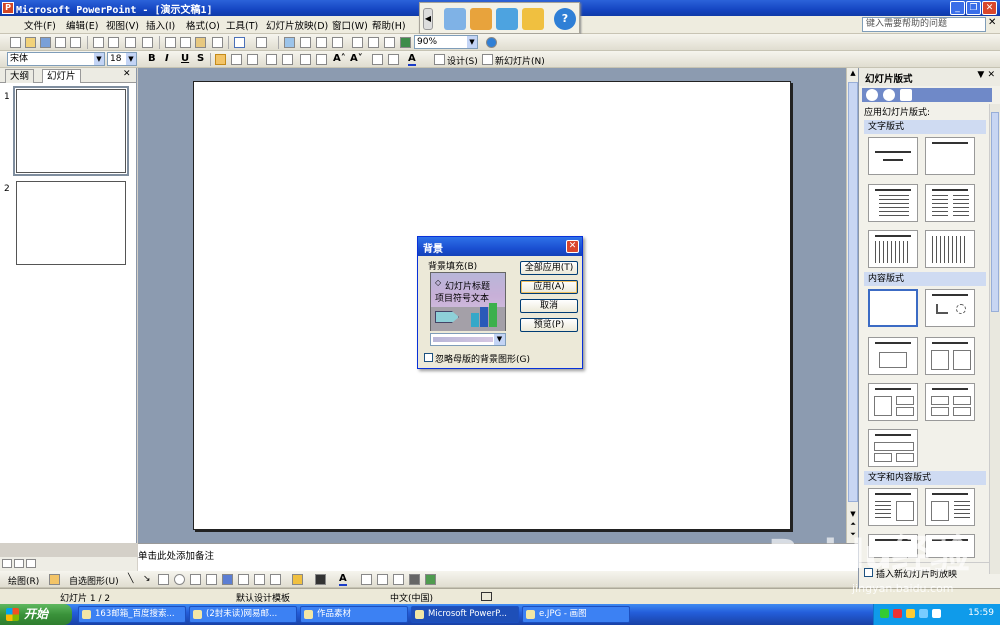  Describe the element at coordinates (82, 25) in the screenshot. I see `menu-edit: 编辑(E)` at that location.